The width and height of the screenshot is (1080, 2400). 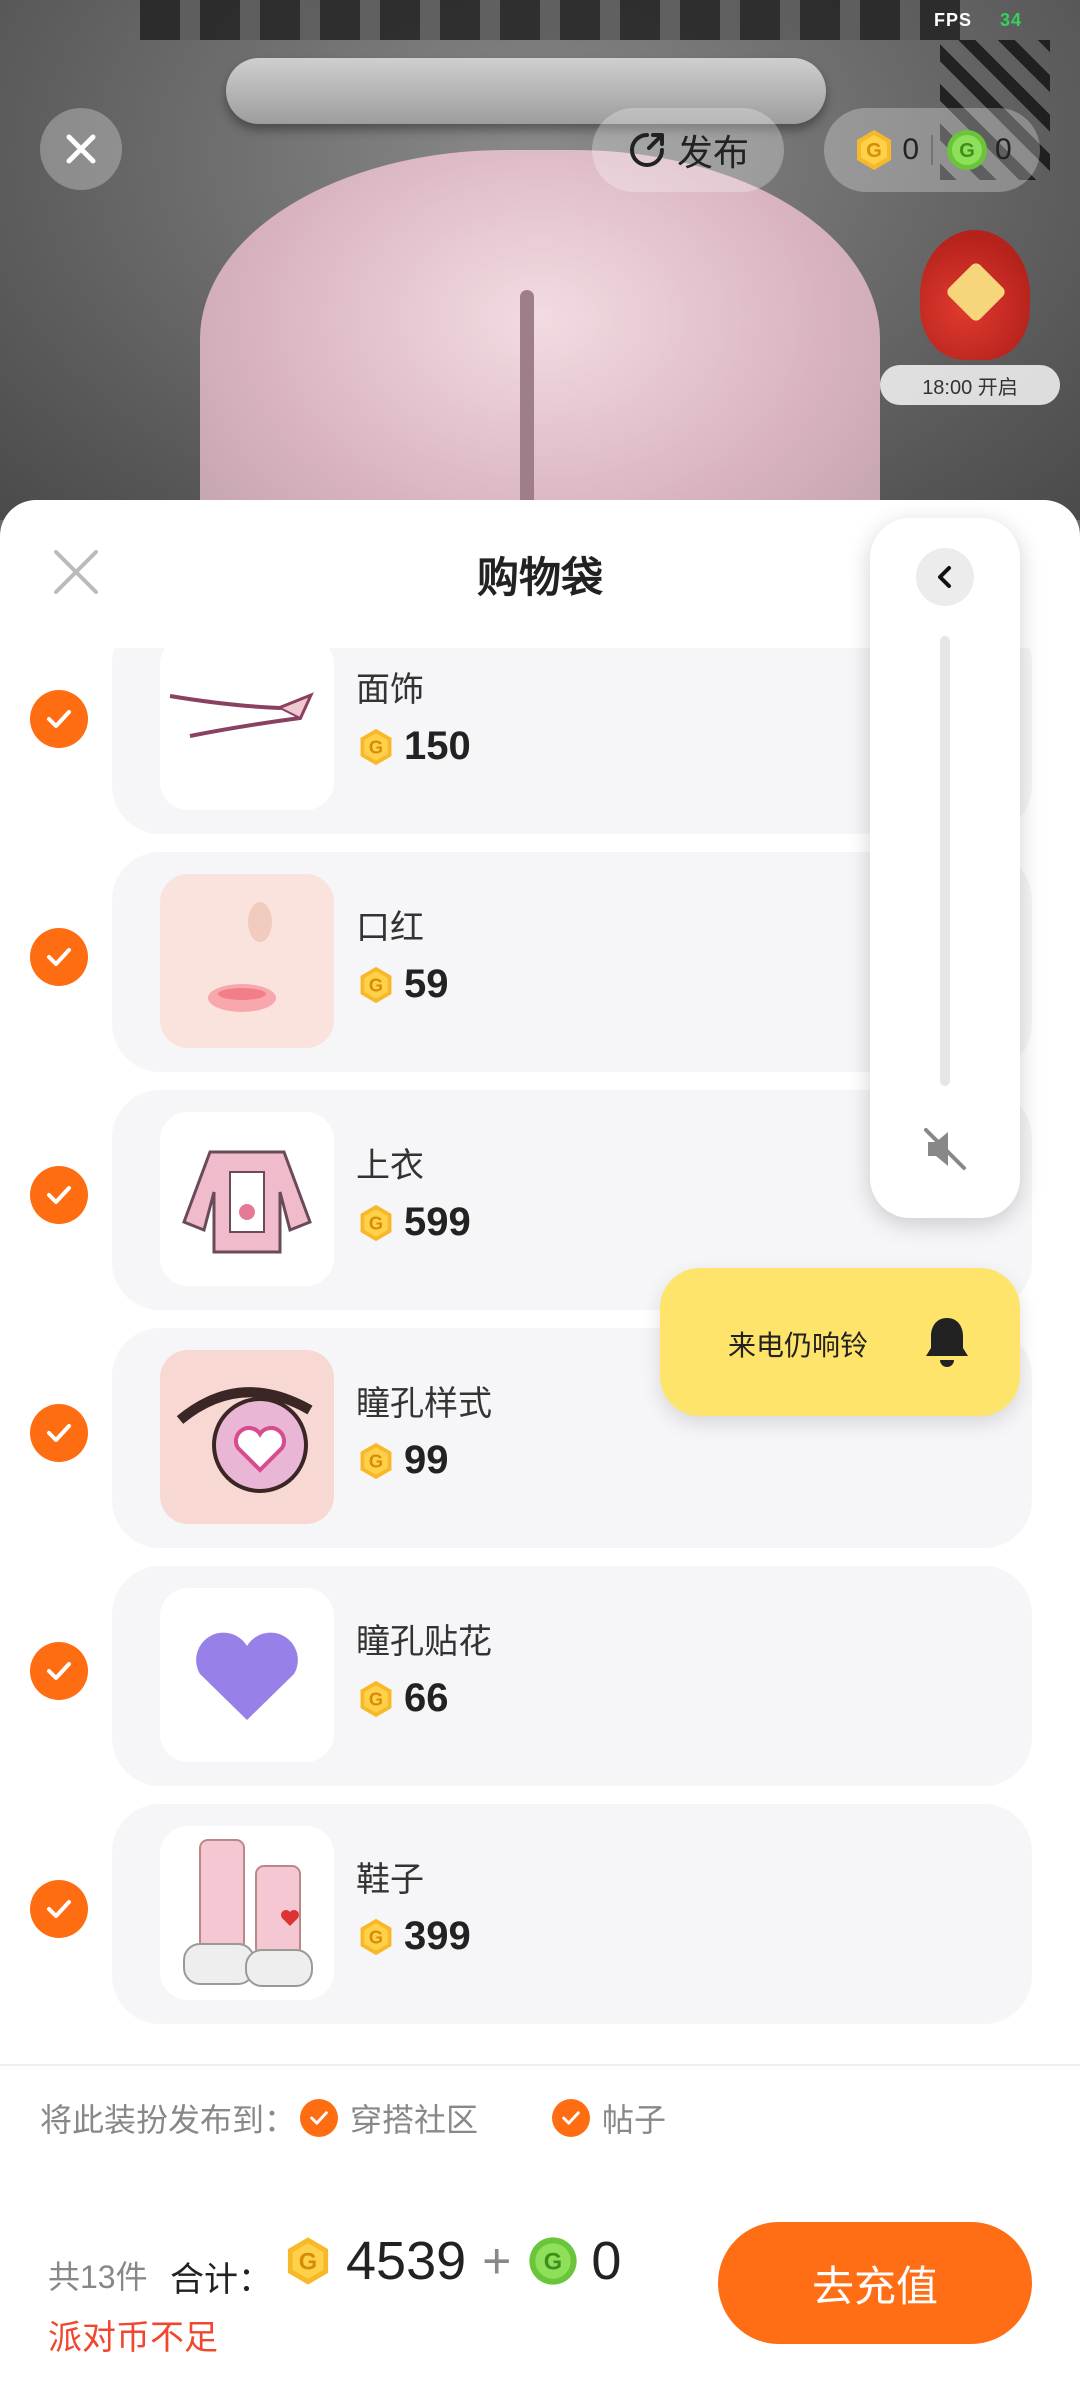 I want to click on chevron-left-icon, so click(x=944, y=577).